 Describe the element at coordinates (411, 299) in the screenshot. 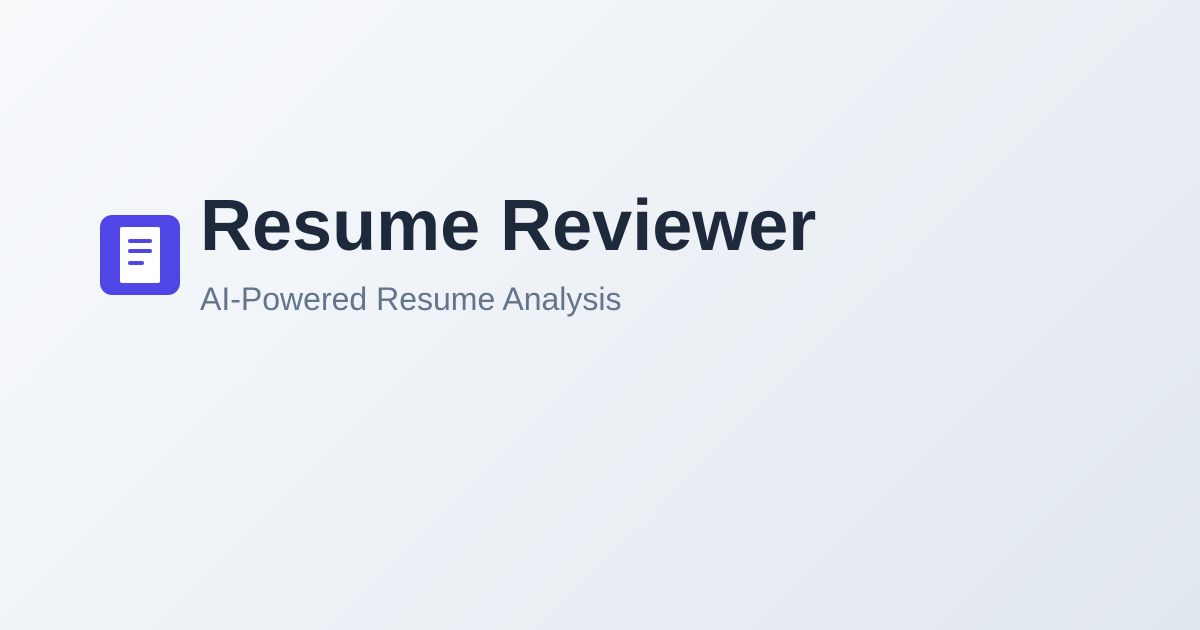

I see `page-subtitle: AI-Powered Resume Analysis` at that location.